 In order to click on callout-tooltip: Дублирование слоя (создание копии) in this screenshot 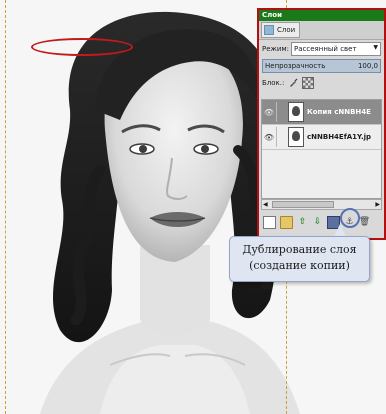, I will do `click(299, 259)`.